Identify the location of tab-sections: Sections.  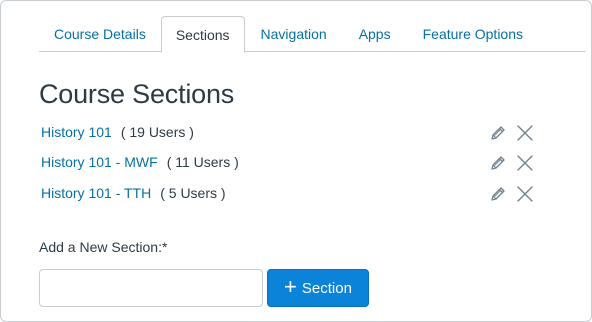
(202, 34).